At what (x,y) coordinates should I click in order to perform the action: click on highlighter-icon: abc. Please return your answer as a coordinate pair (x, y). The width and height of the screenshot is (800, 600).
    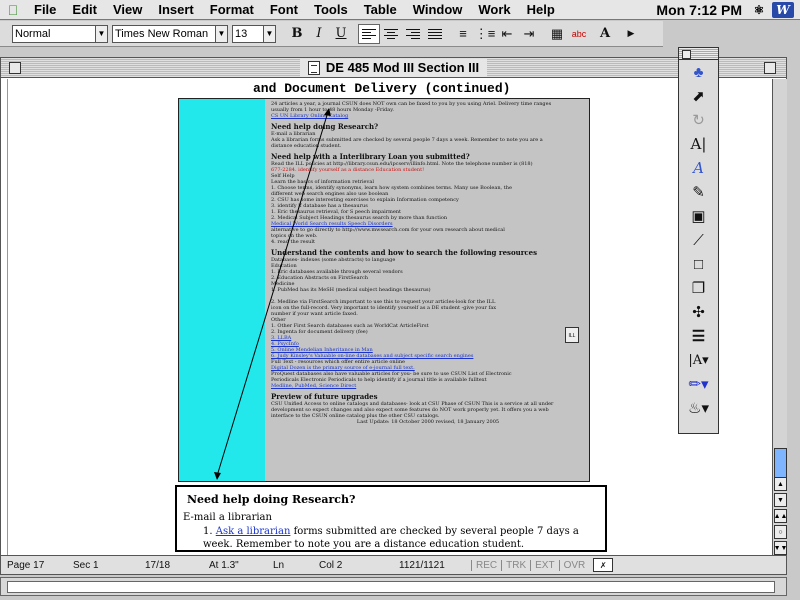
    Looking at the image, I should click on (579, 33).